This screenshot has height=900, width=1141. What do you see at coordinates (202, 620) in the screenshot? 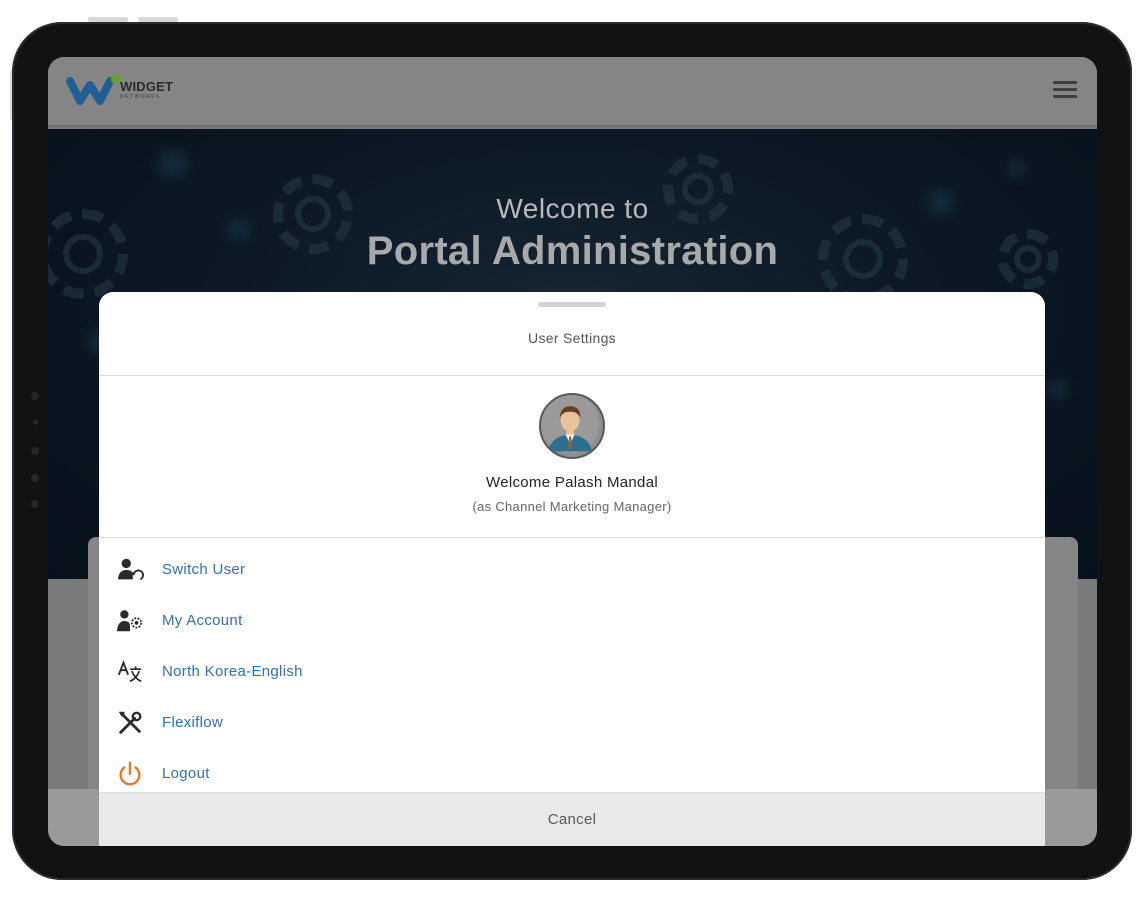
I see `my-account-label: My Account` at bounding box center [202, 620].